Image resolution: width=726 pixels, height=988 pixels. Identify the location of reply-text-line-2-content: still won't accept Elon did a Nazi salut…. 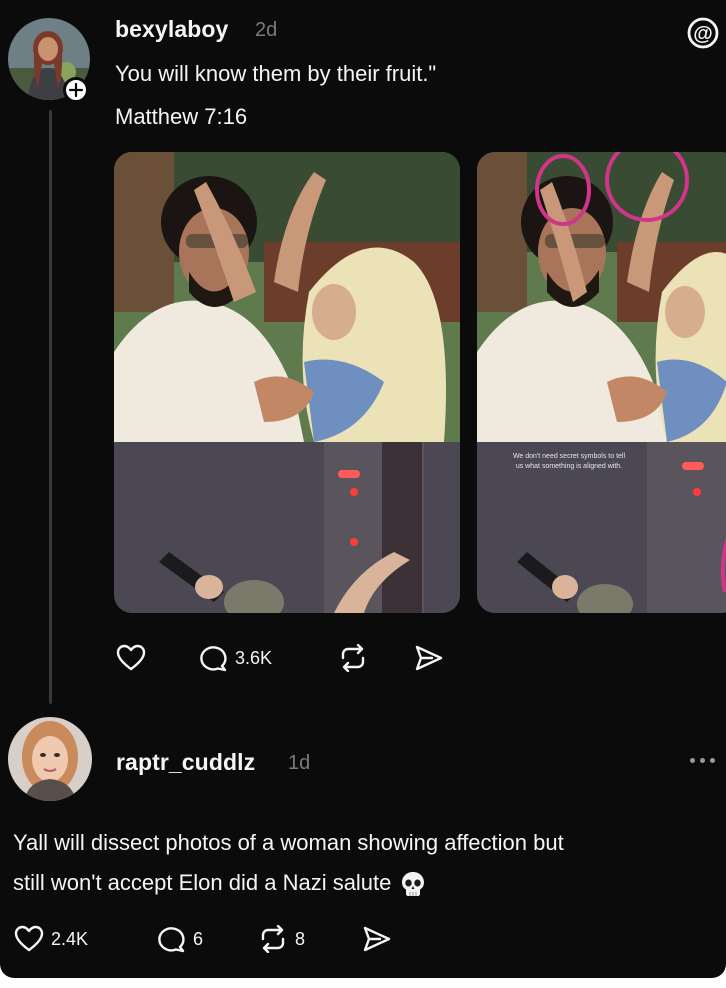
(202, 882).